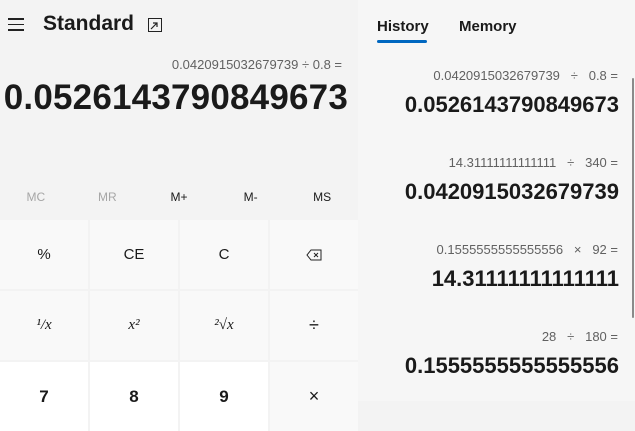 The image size is (635, 431). Describe the element at coordinates (512, 366) in the screenshot. I see `history-result: 0.1555555555555556` at that location.